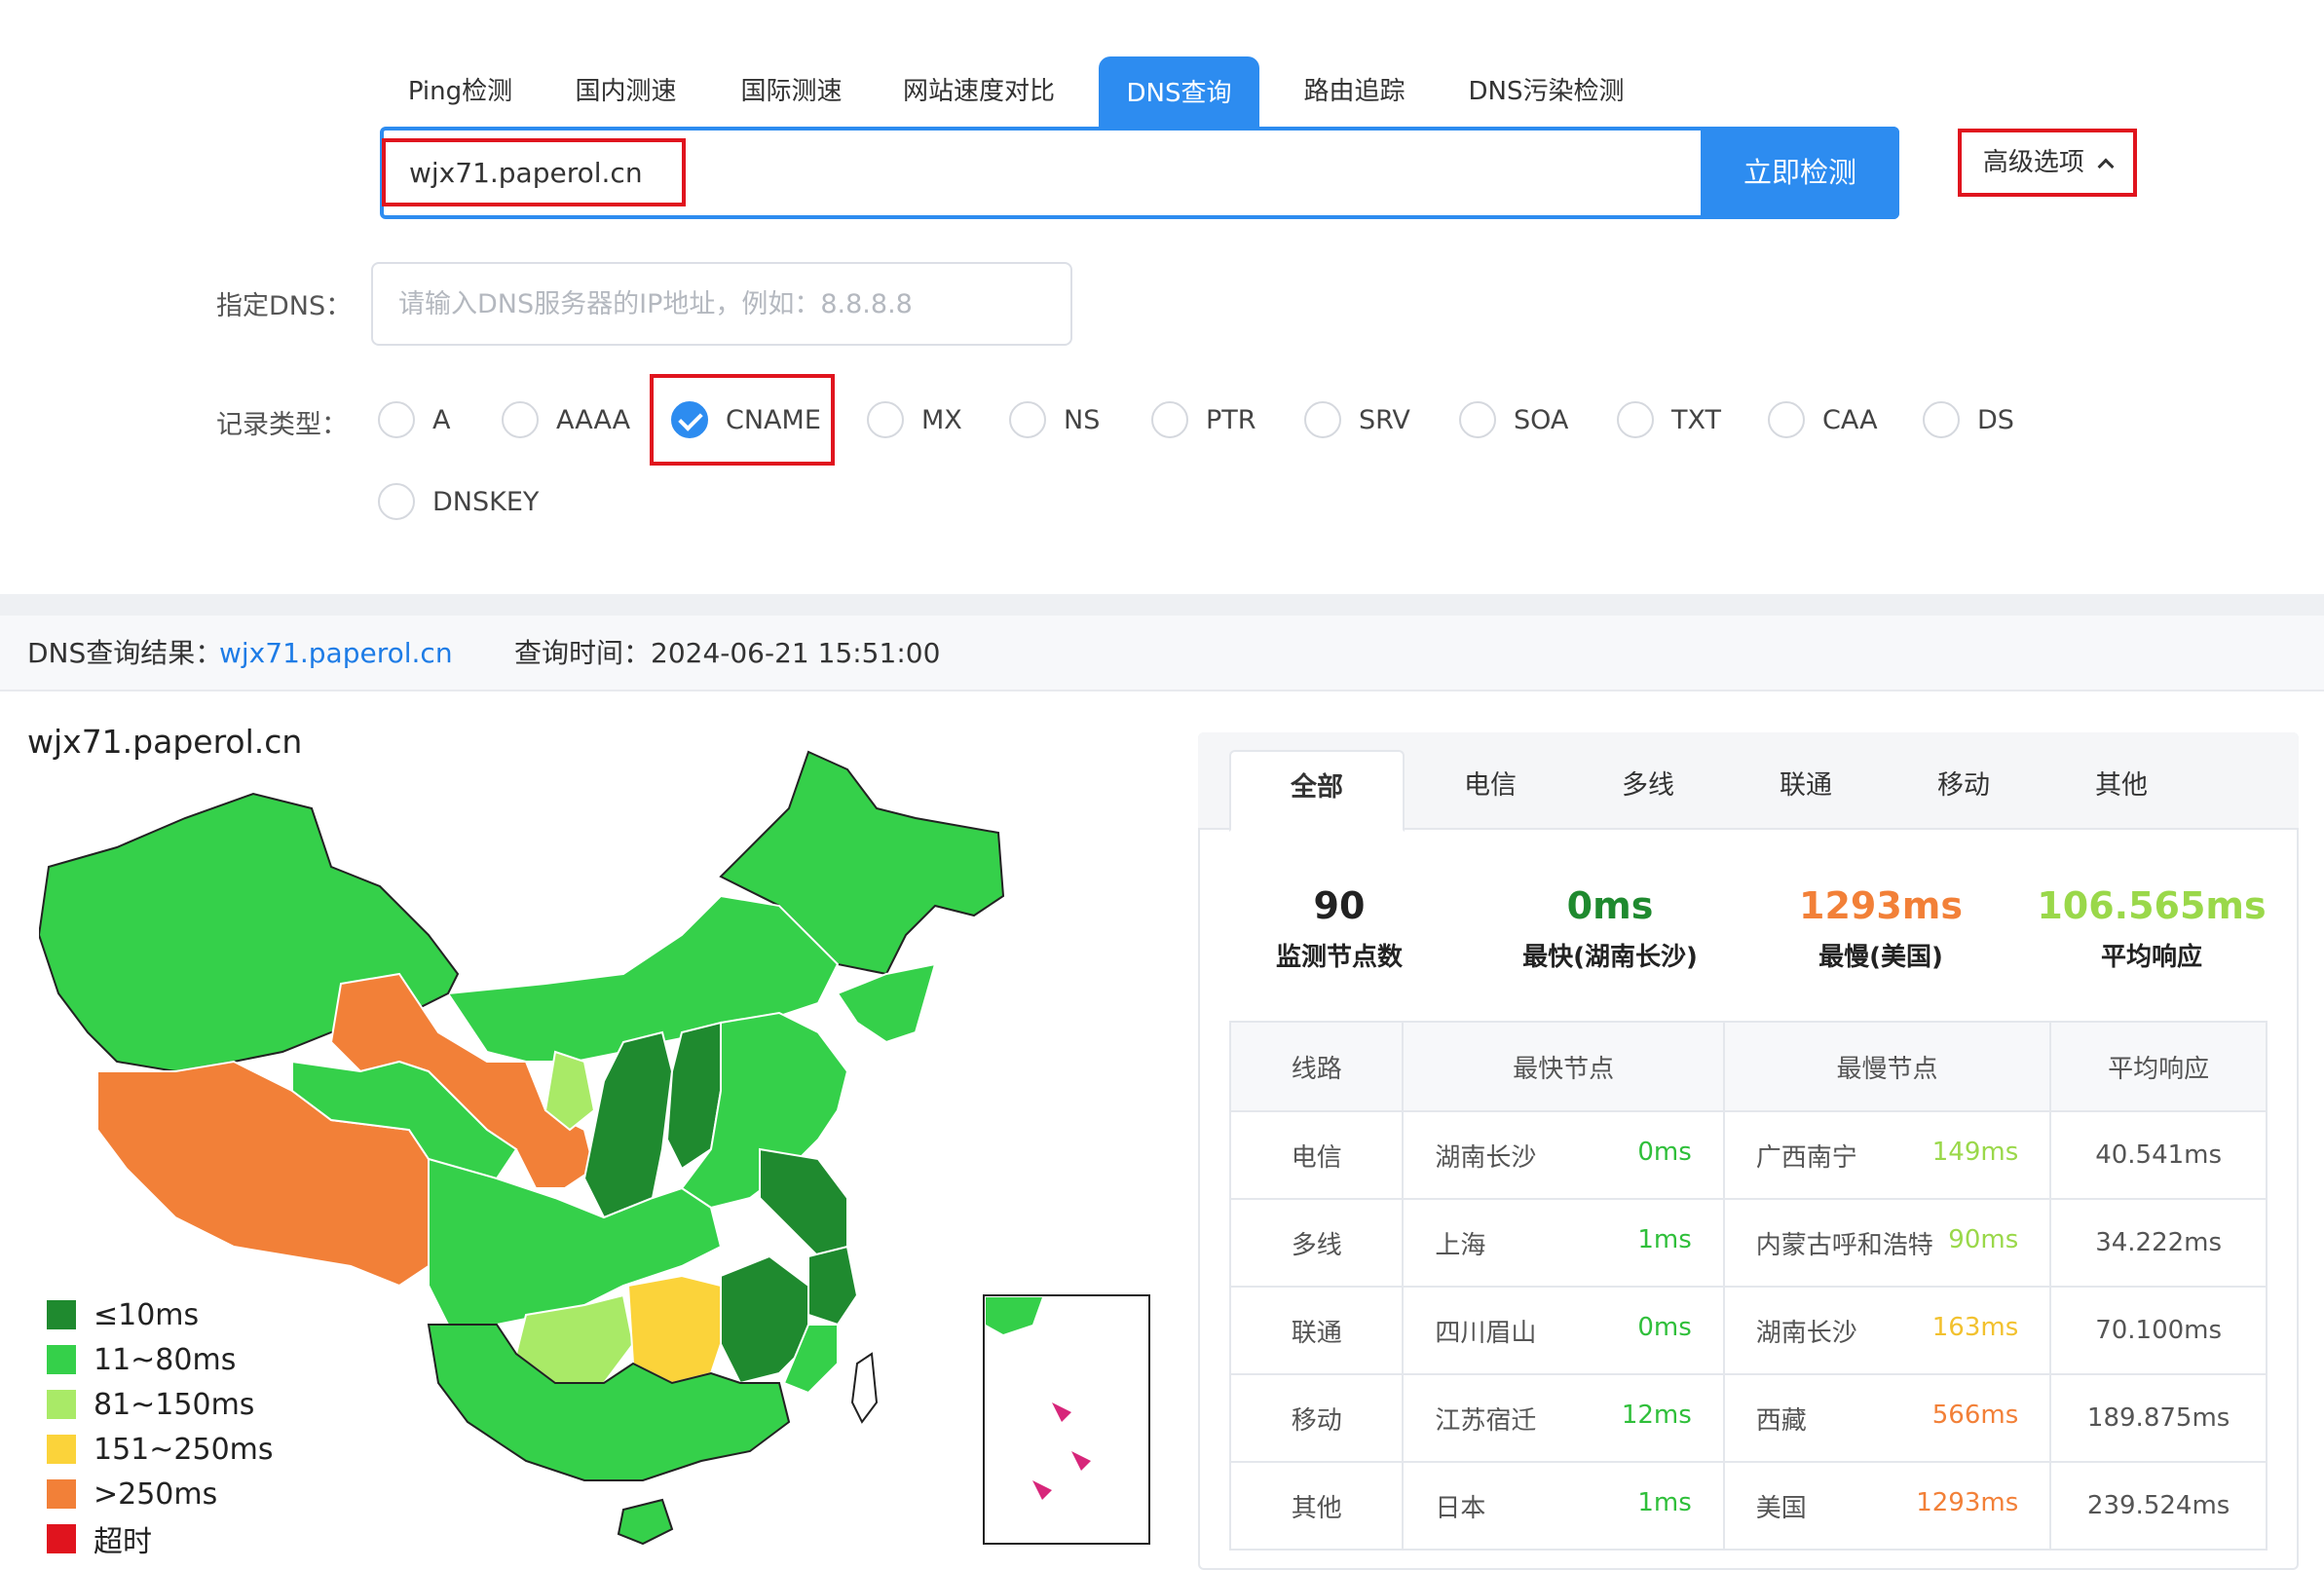 The image size is (2324, 1570). Describe the element at coordinates (1800, 173) in the screenshot. I see `detect-button: 立即检测` at that location.